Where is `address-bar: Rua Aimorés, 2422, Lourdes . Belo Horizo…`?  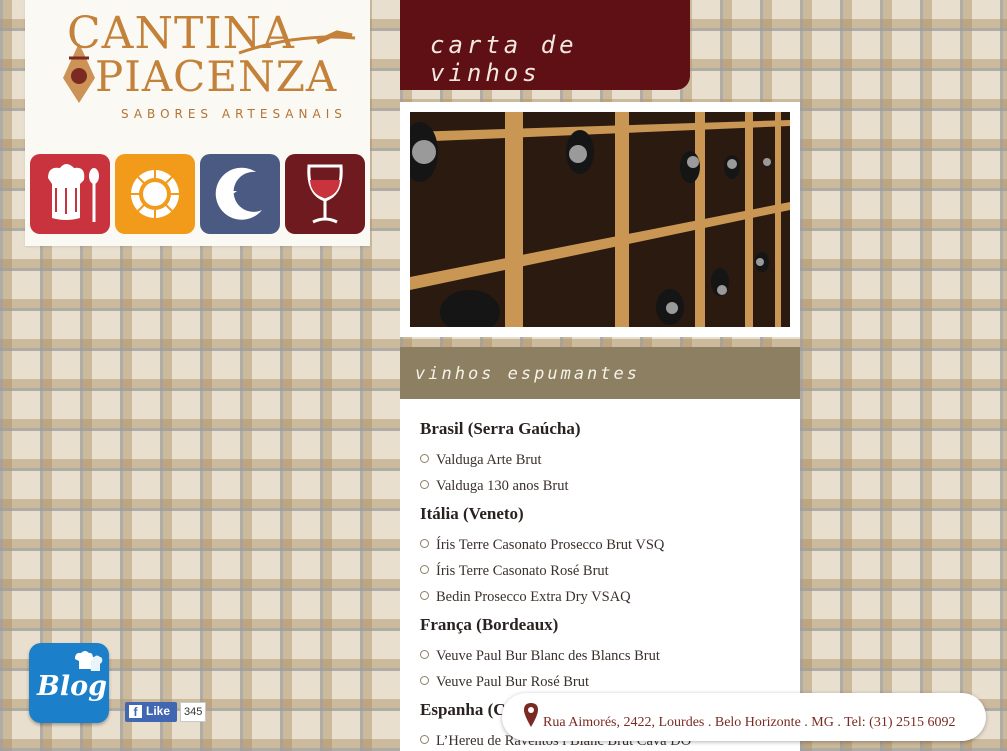
address-bar: Rua Aimorés, 2422, Lourdes . Belo Horizo… is located at coordinates (744, 717).